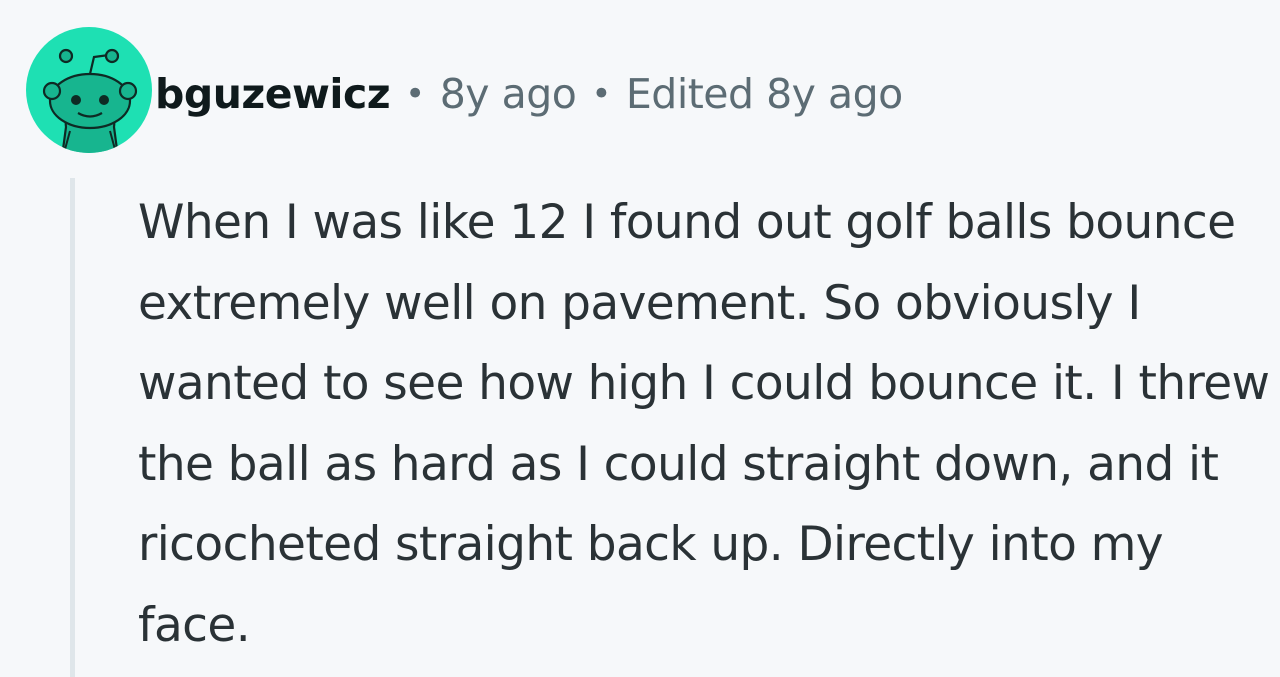  I want to click on edited-time: Edited 8y ago, so click(764, 94).